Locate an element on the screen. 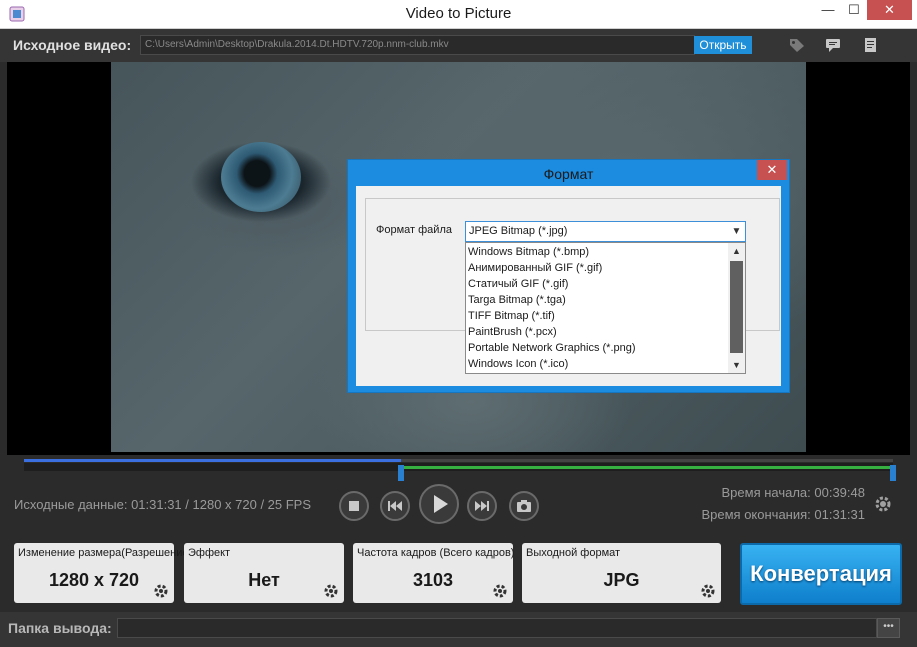 This screenshot has height=647, width=917. dialog-close-button: ✕ is located at coordinates (772, 170).